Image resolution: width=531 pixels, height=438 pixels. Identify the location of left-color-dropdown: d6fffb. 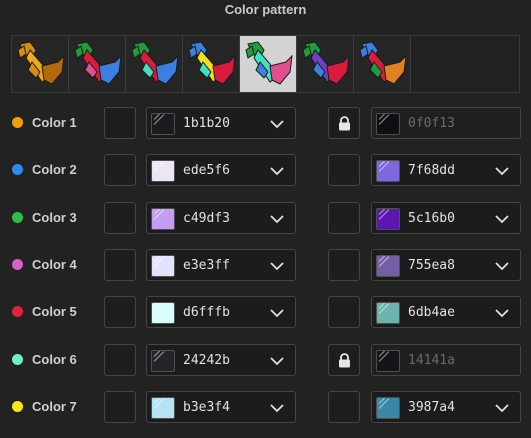
(221, 312).